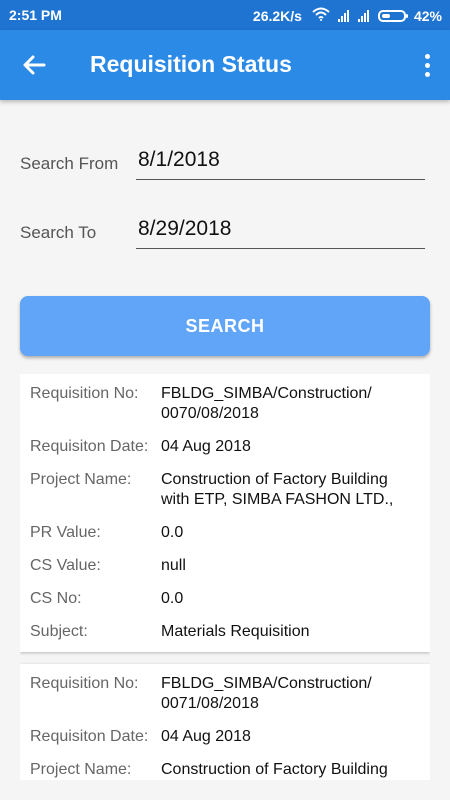 The width and height of the screenshot is (450, 800). What do you see at coordinates (191, 64) in the screenshot?
I see `page-title: Requisition Status` at bounding box center [191, 64].